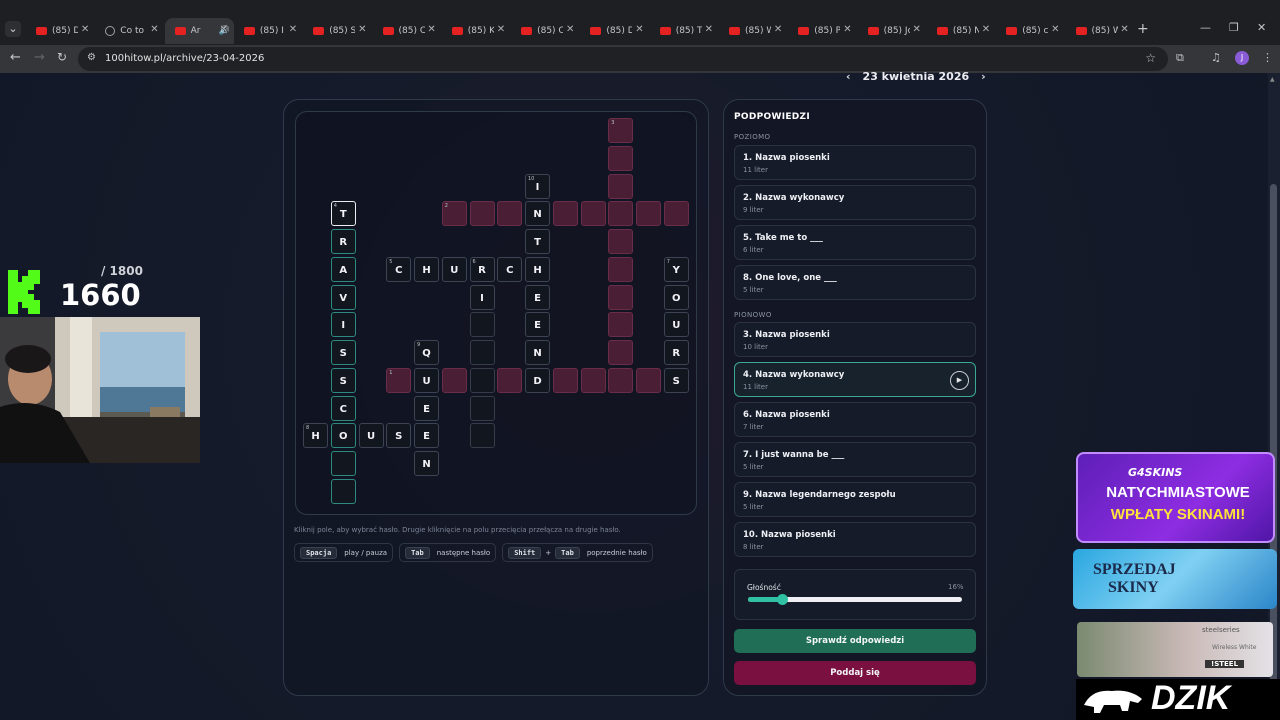  What do you see at coordinates (1175, 497) in the screenshot?
I see `g4skins-ad: G4SKINS NATYCHMIASTOWE WPŁATY SKINAMI!` at bounding box center [1175, 497].